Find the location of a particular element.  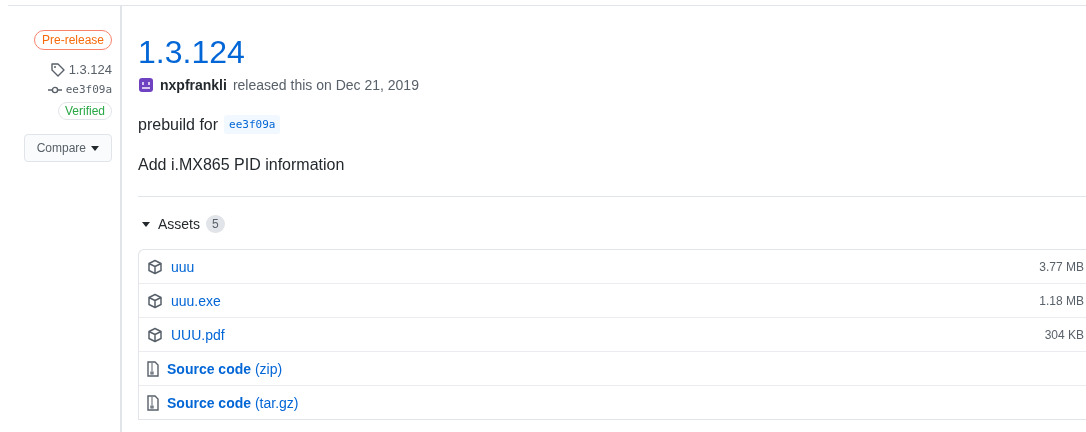

compare-button: Compare is located at coordinates (67, 148).